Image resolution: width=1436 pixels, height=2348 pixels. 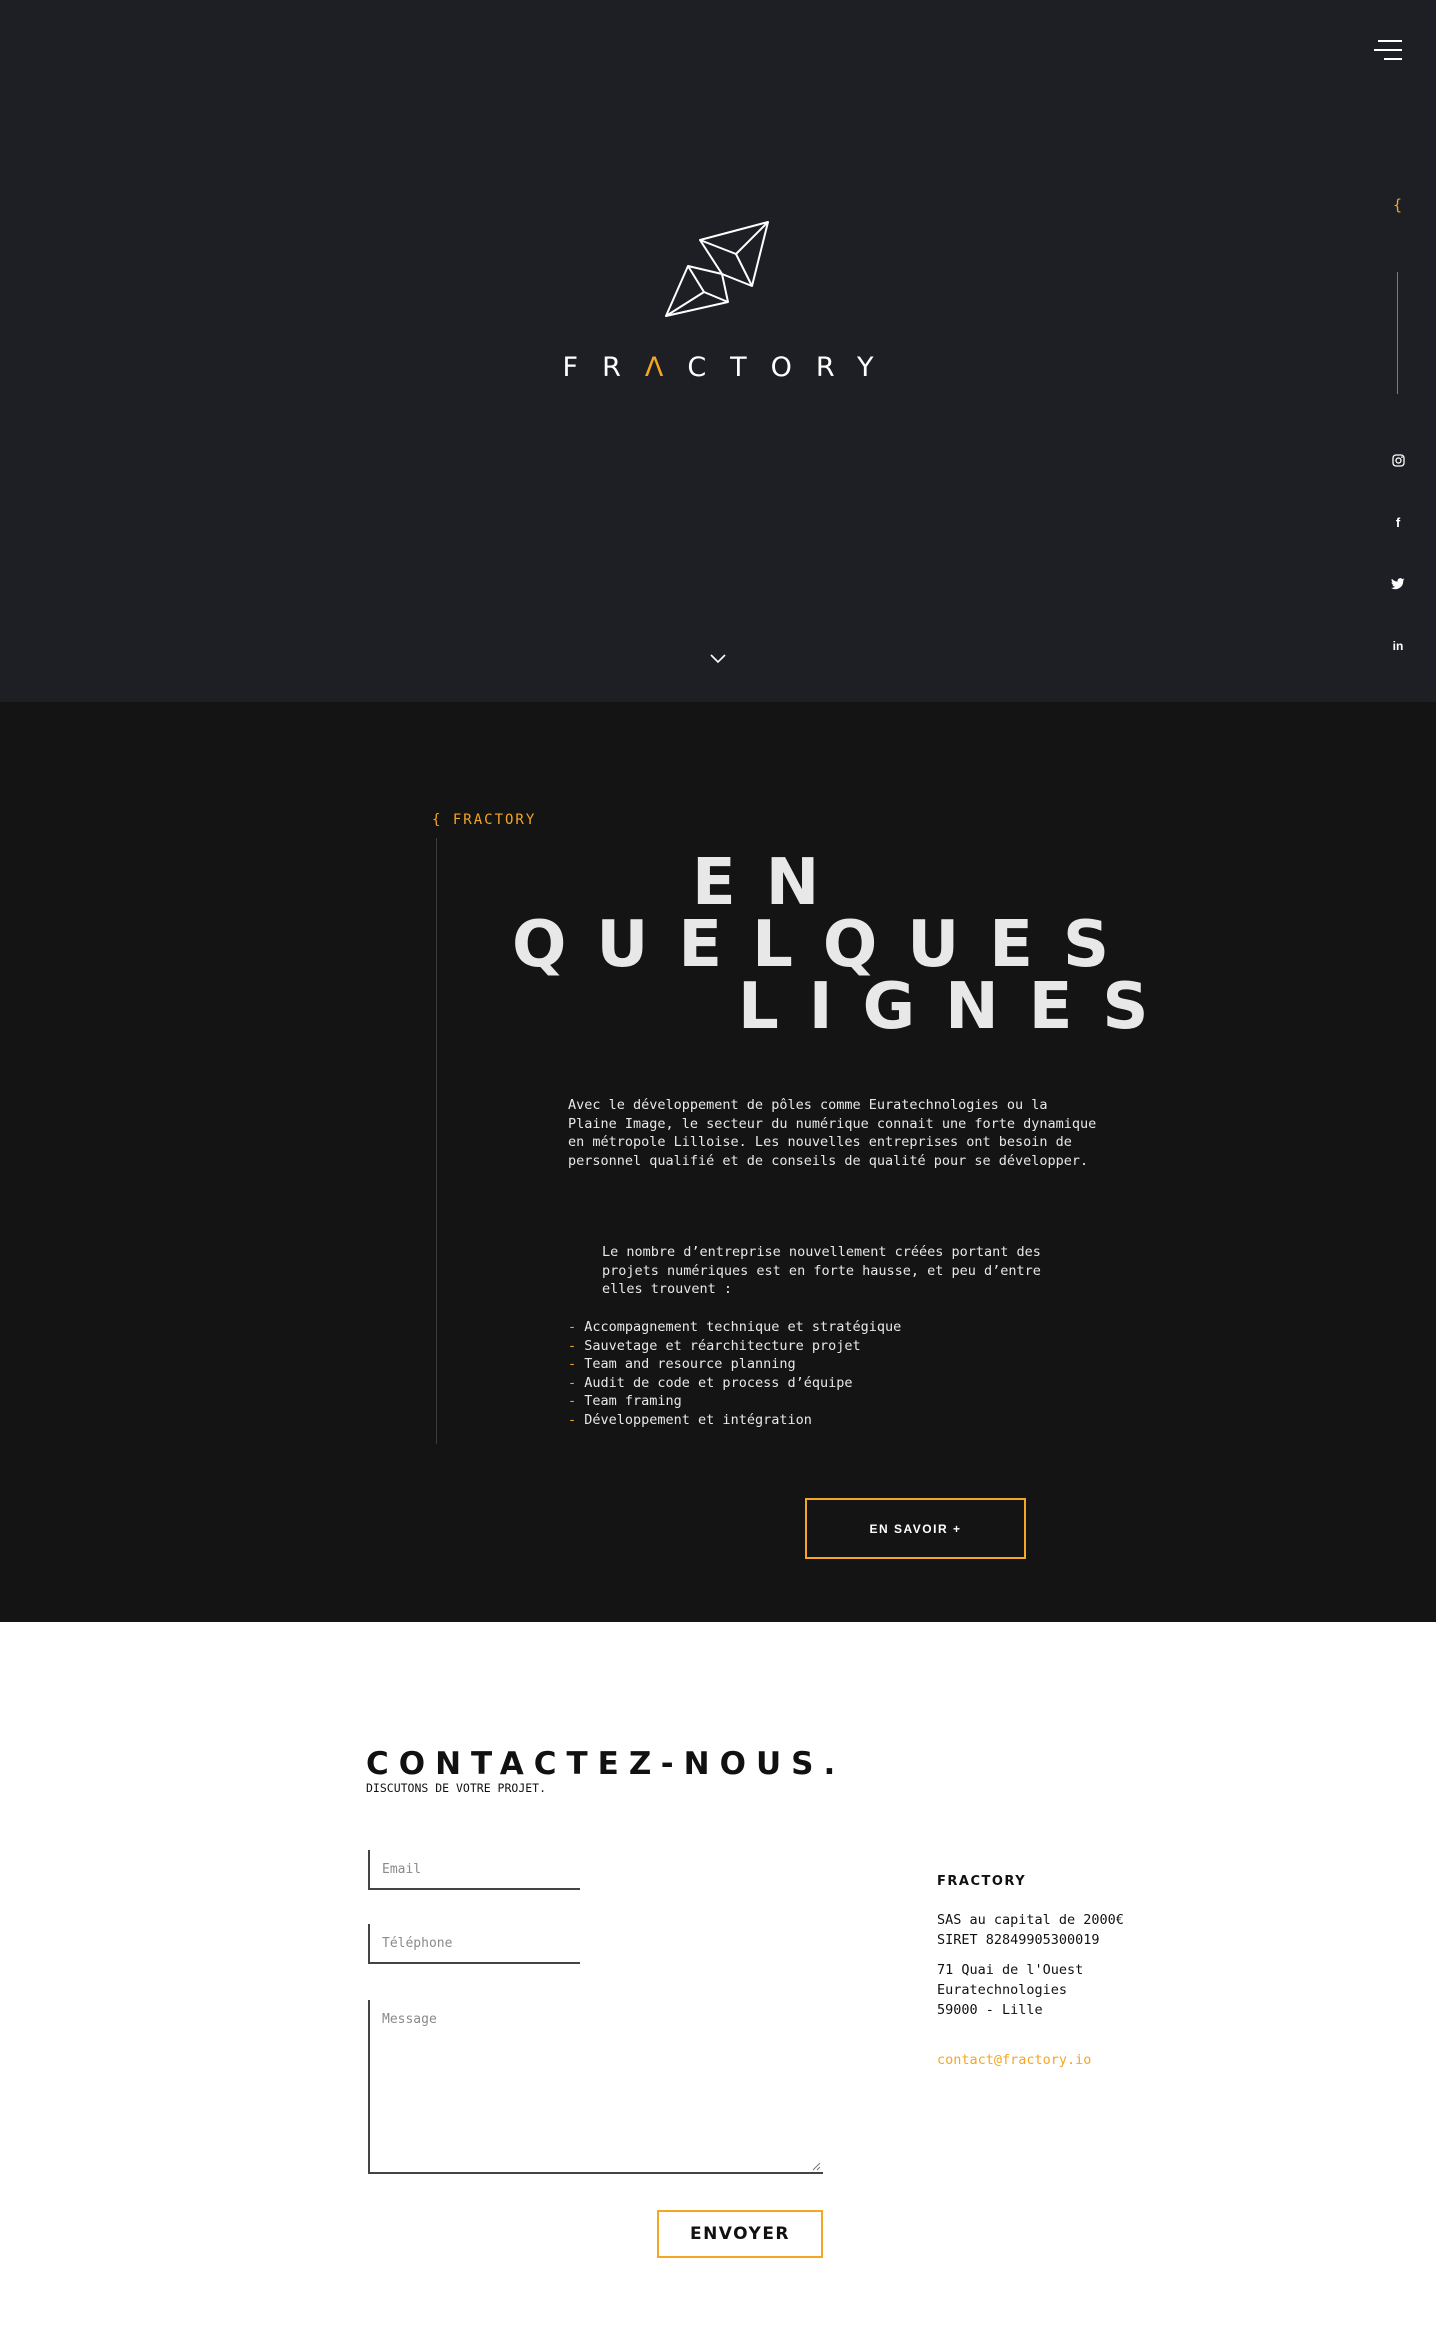 What do you see at coordinates (1030, 1920) in the screenshot?
I see `legal-line: SAS au capital de 2000€` at bounding box center [1030, 1920].